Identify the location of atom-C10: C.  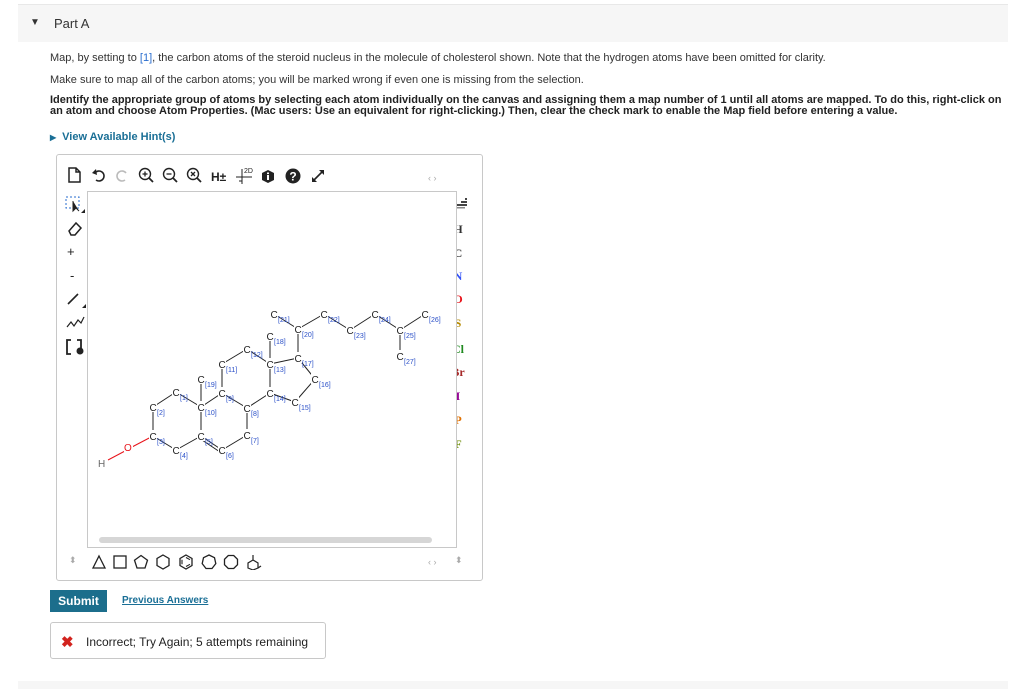
(201, 408).